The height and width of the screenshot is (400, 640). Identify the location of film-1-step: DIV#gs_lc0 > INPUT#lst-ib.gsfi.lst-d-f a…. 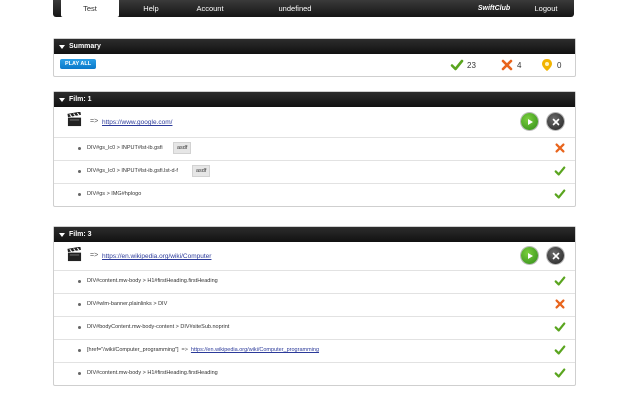
(314, 172).